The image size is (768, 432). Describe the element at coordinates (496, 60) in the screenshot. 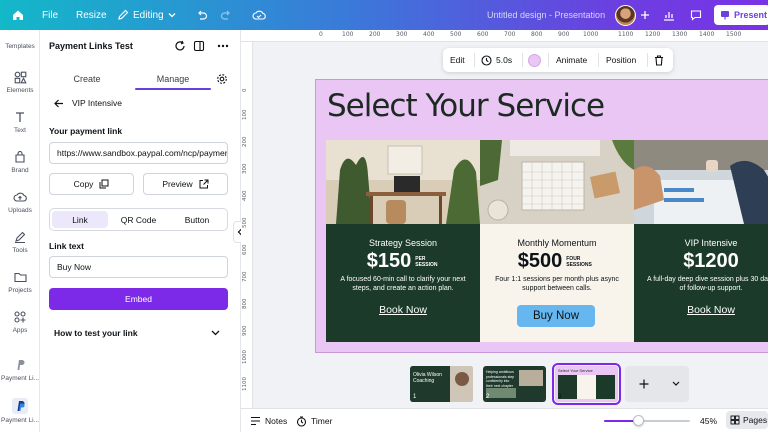

I see `duration-button: 5.0s` at that location.